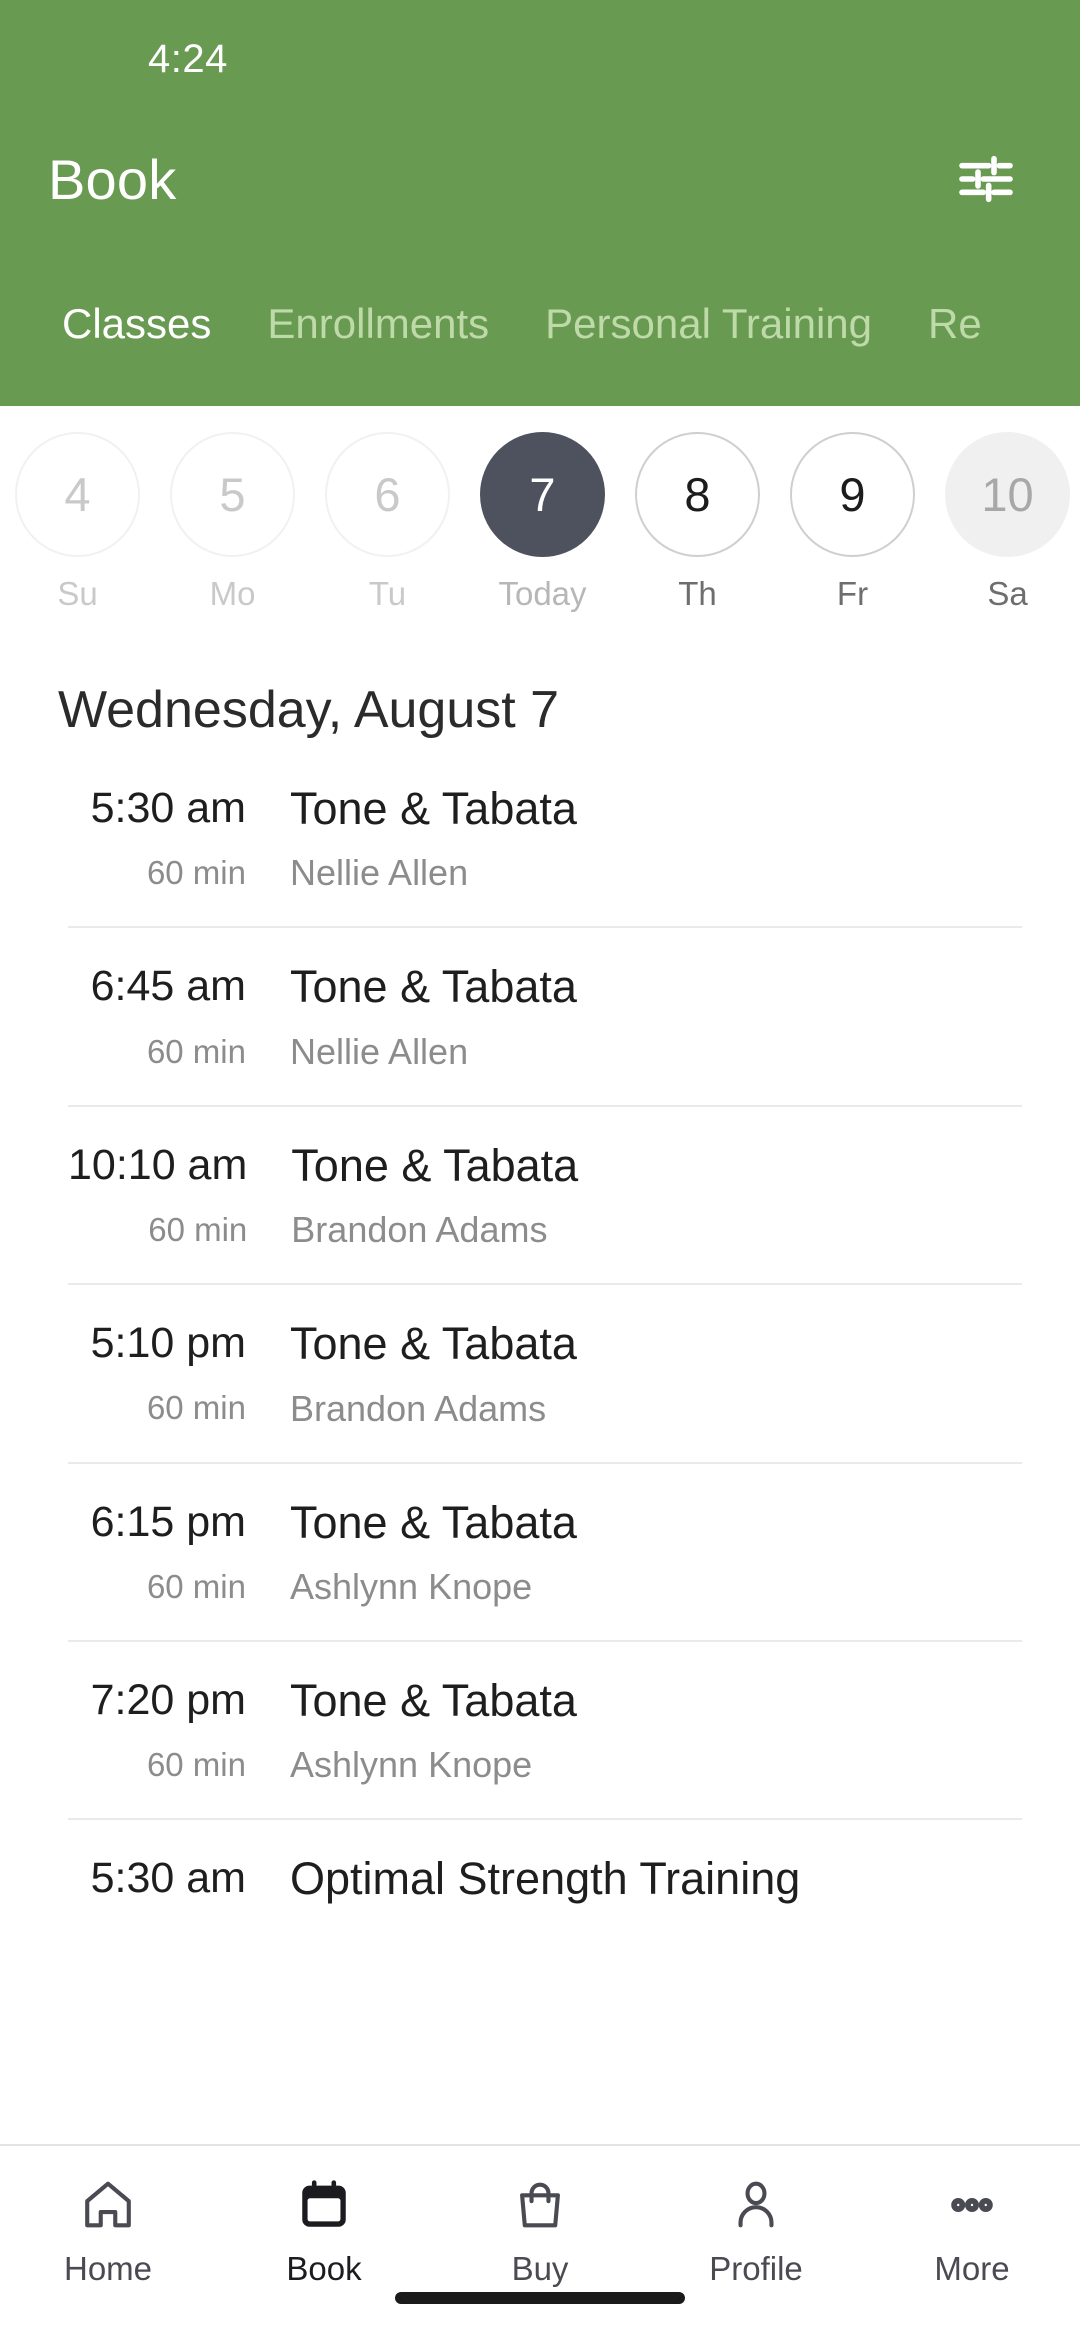 The image size is (1080, 2340). I want to click on nav-item-home: Home, so click(108, 2229).